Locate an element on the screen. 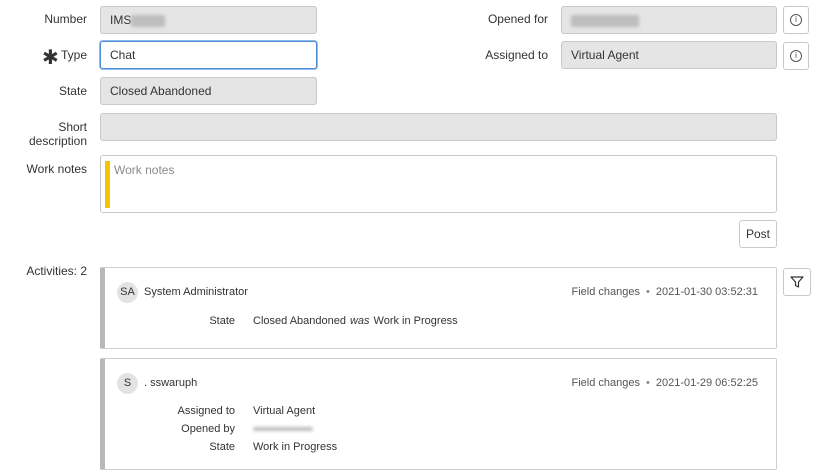  change-value: Closed Abandoned was Work in Progress is located at coordinates (355, 321).